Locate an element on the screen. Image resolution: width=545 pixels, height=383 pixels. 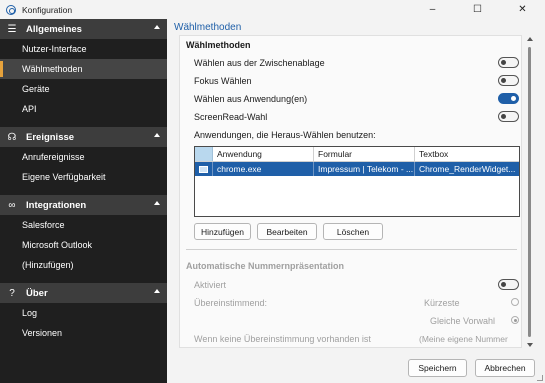
scroll-up-icon is located at coordinates (530, 39).